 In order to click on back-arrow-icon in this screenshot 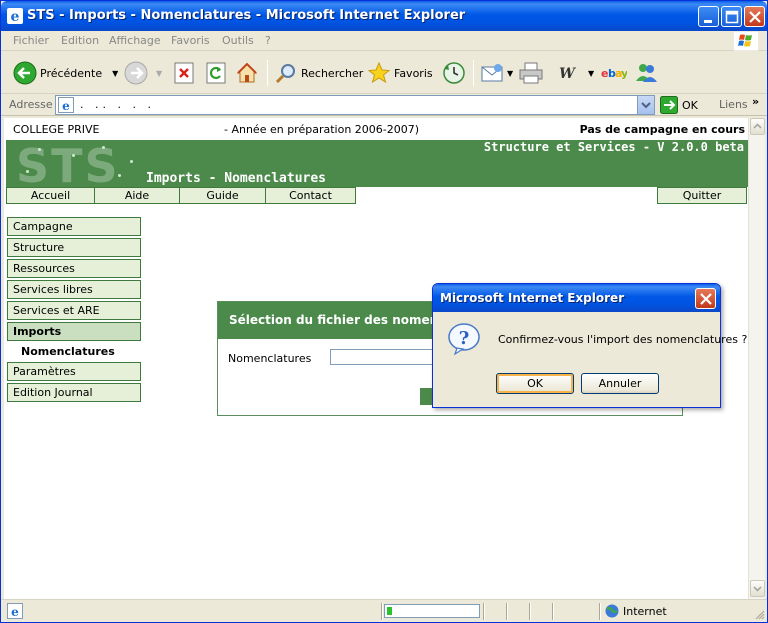, I will do `click(25, 73)`.